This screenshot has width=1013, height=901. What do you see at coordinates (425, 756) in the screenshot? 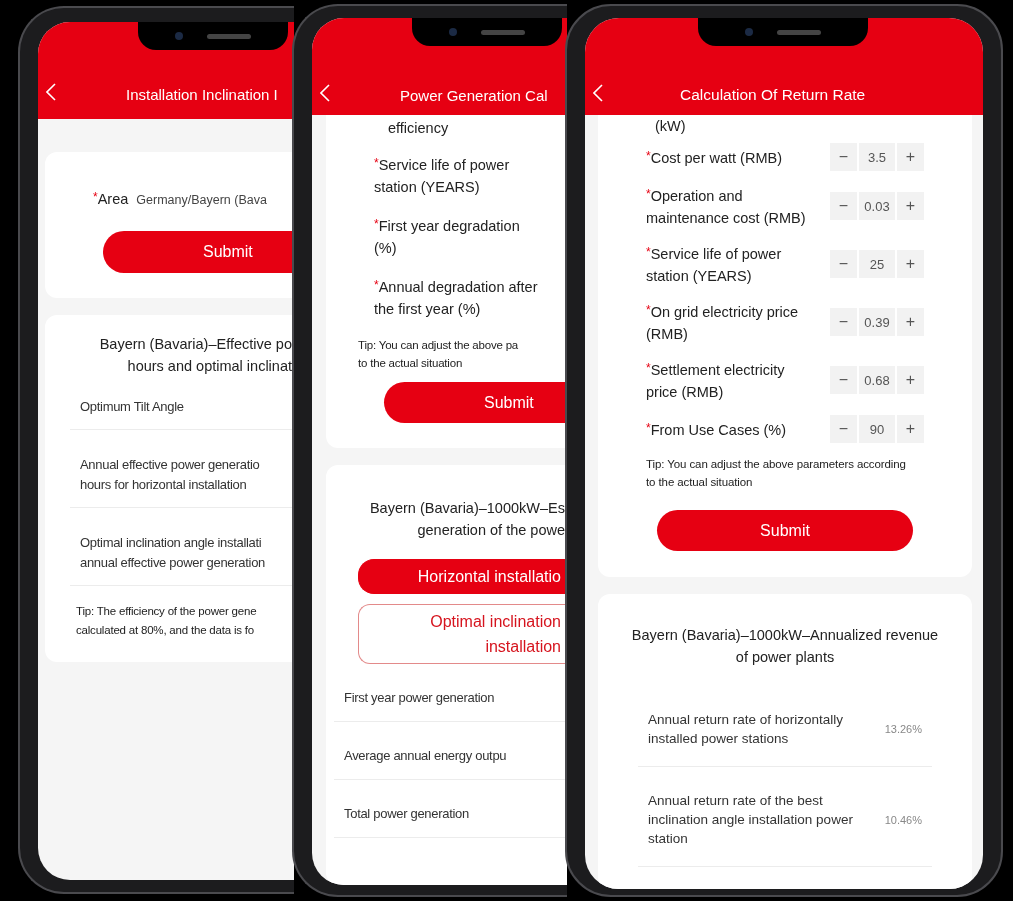
I see `result-label: Average annual energy outpu` at bounding box center [425, 756].